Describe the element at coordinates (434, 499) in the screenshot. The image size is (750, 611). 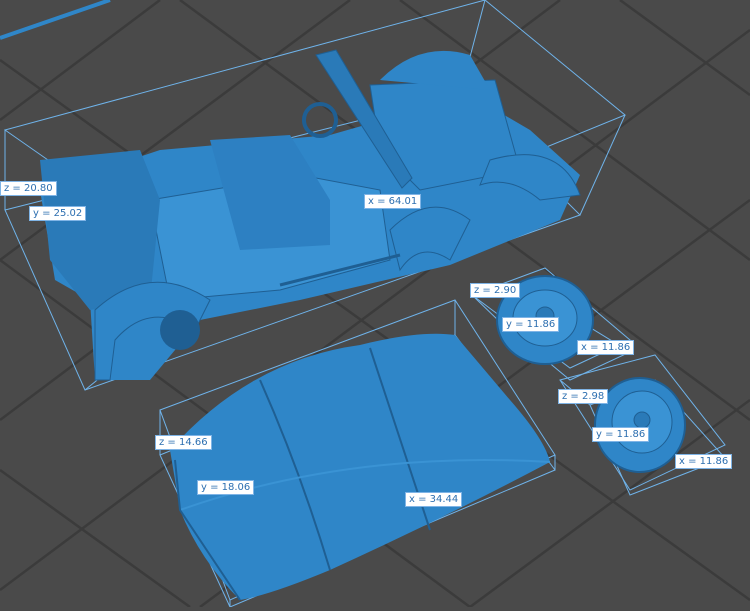
I see `roof-x-dimension-label: x = 34.44` at that location.